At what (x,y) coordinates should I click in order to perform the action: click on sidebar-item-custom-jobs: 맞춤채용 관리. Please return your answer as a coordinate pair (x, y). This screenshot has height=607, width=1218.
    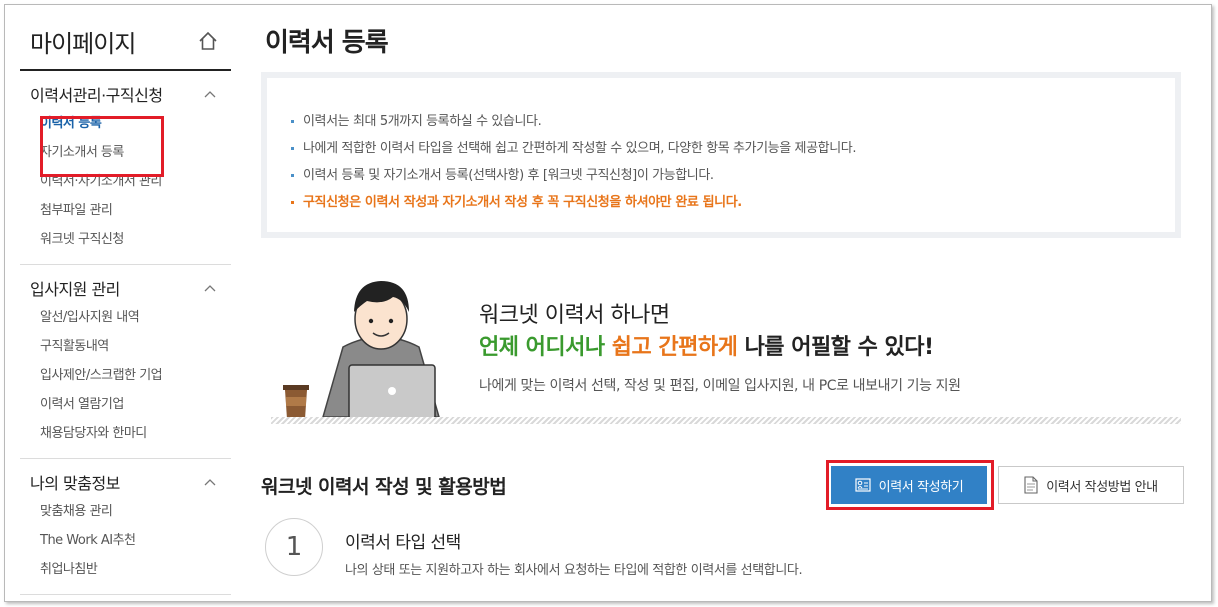
    Looking at the image, I should click on (125, 511).